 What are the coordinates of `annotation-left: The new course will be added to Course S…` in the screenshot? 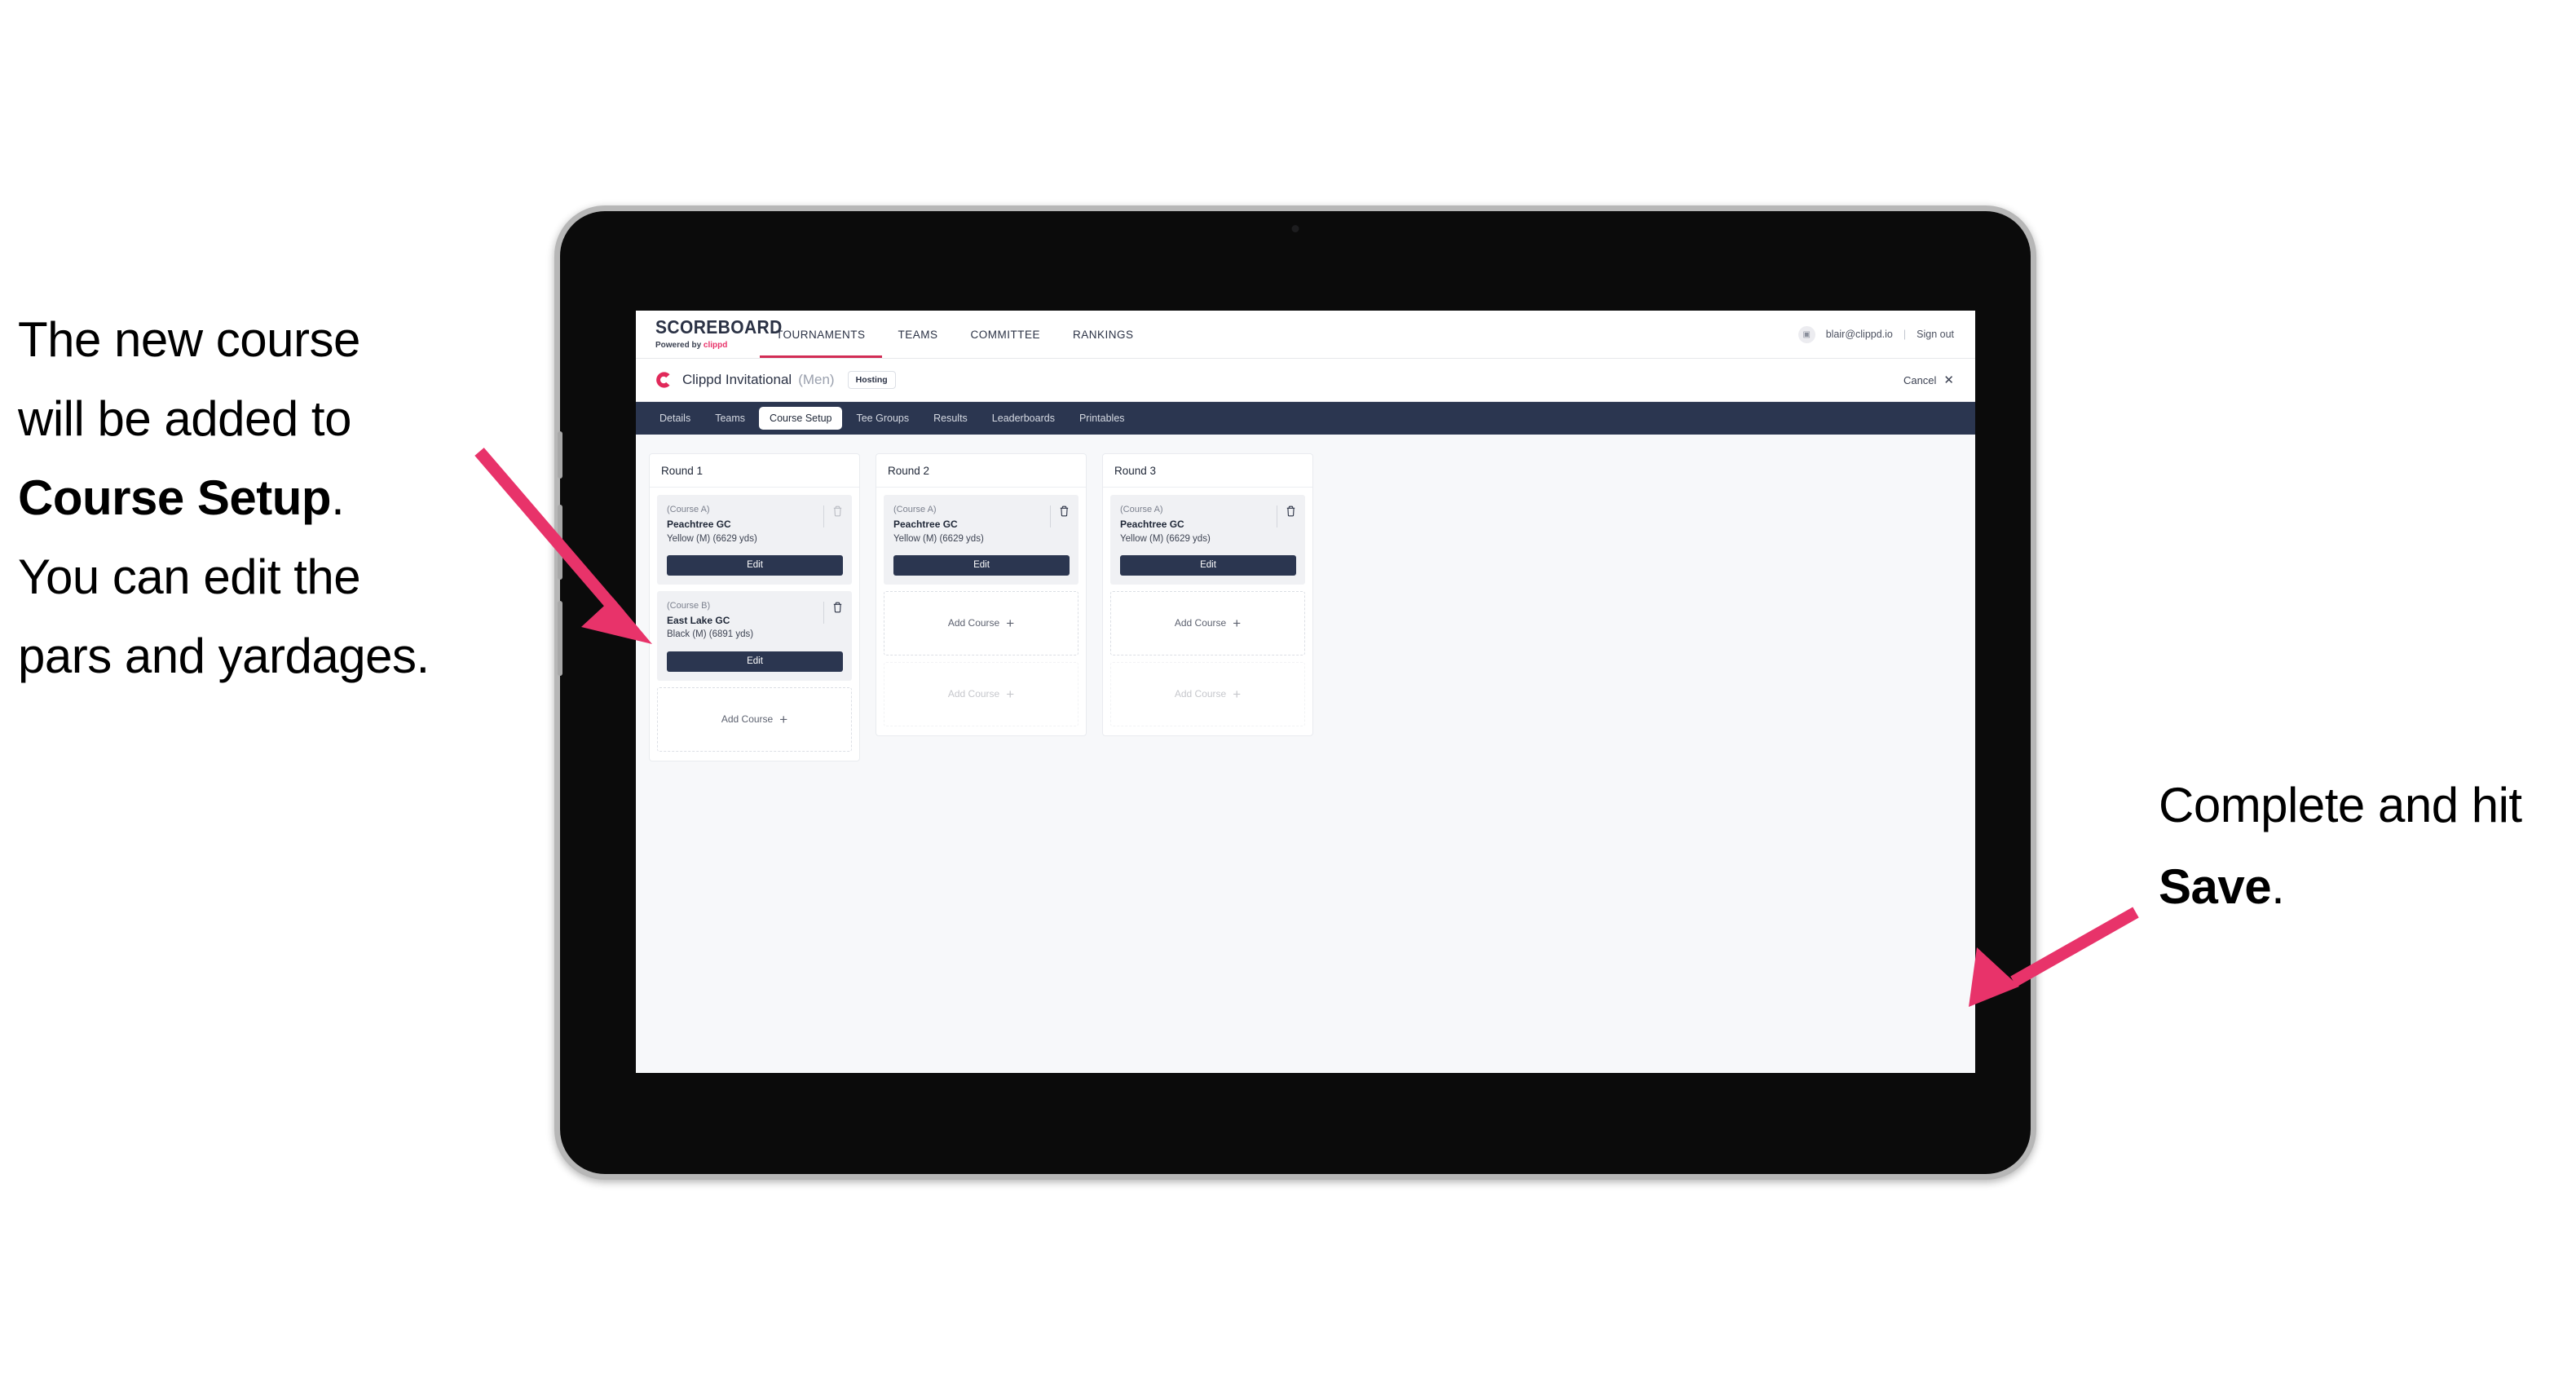 It's located at (226, 497).